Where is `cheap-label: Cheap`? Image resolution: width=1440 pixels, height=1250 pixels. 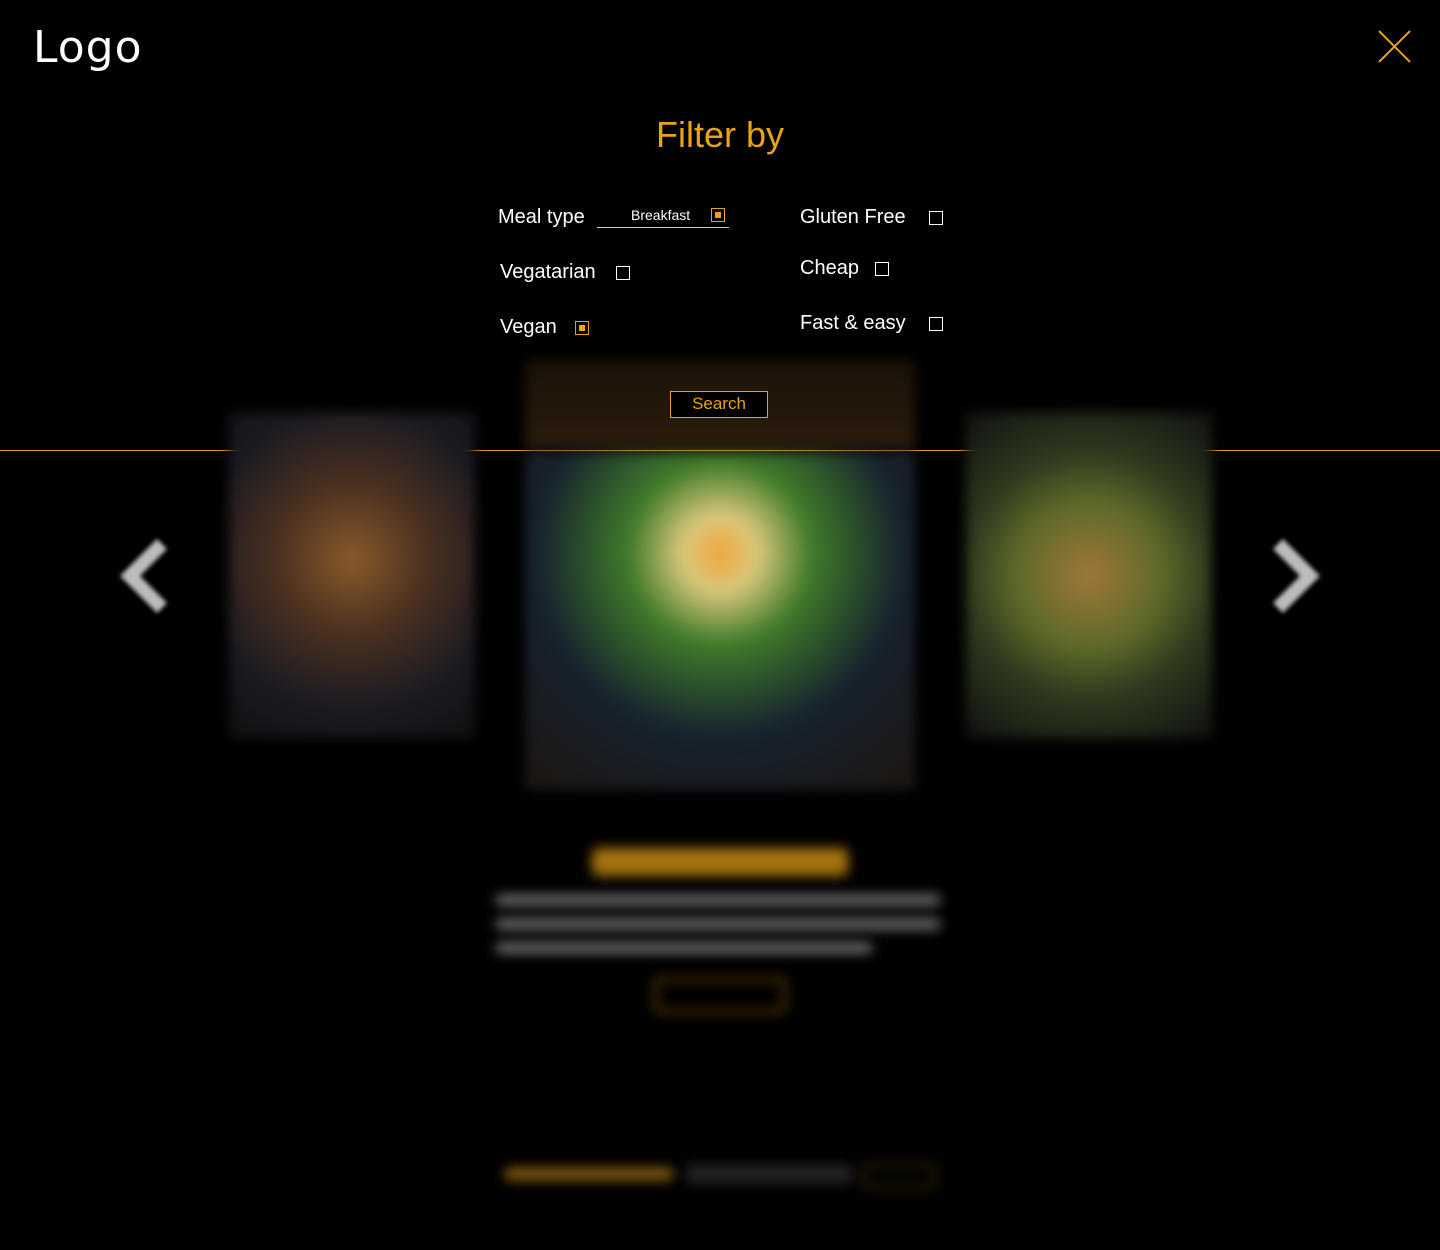 cheap-label: Cheap is located at coordinates (829, 268).